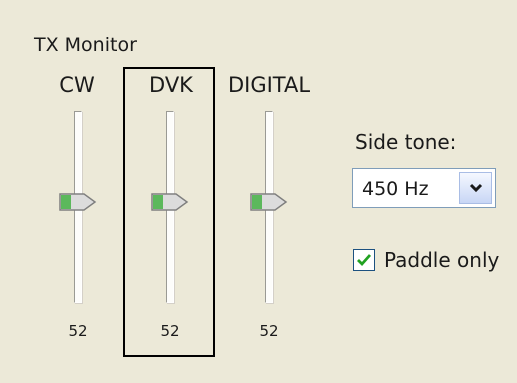 This screenshot has width=517, height=383. I want to click on side-tone-label: Side tone:, so click(406, 142).